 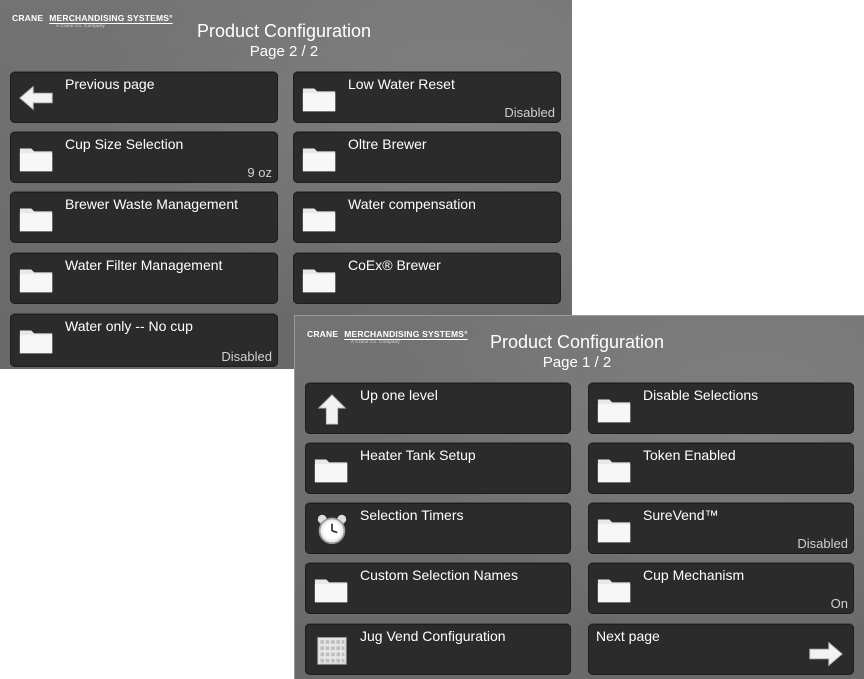 What do you see at coordinates (825, 654) in the screenshot?
I see `arrow-right-icon` at bounding box center [825, 654].